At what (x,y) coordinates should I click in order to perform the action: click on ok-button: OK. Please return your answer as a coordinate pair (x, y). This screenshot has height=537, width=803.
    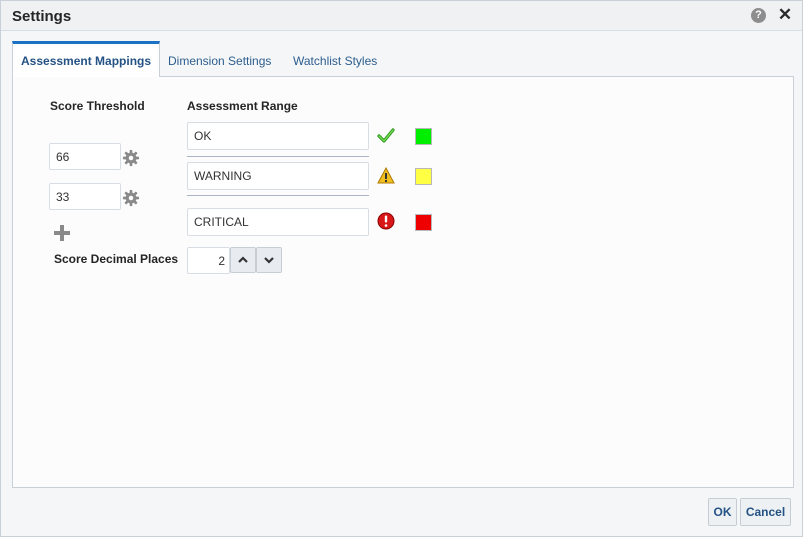
    Looking at the image, I should click on (722, 512).